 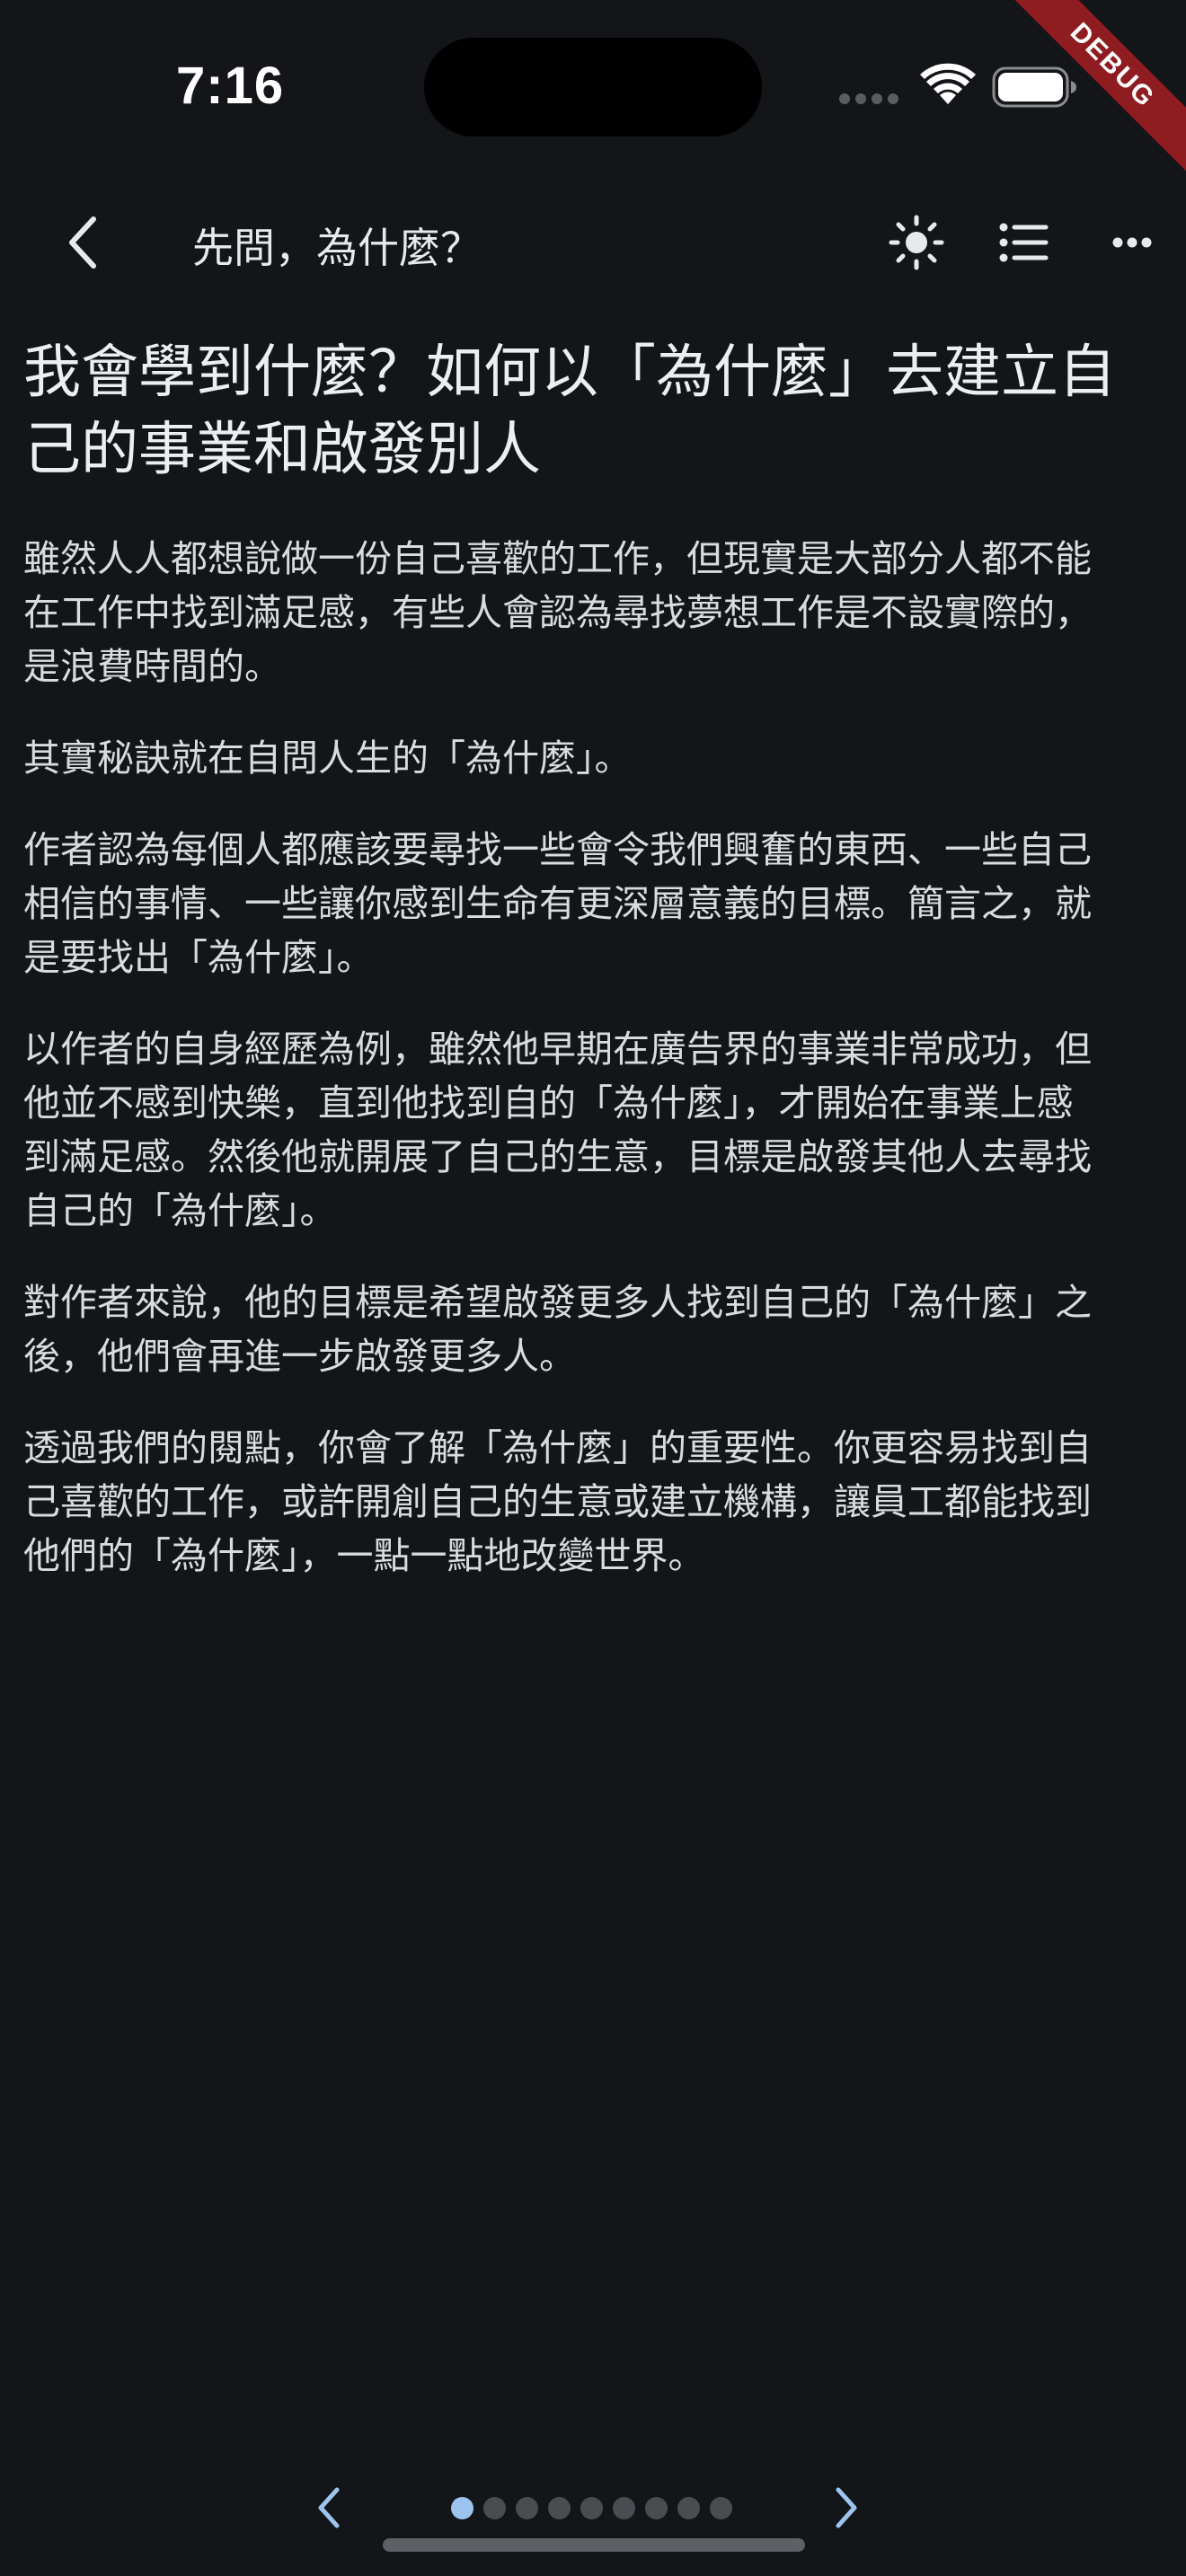 What do you see at coordinates (1090, 91) in the screenshot?
I see `debug-label: DEBUG` at bounding box center [1090, 91].